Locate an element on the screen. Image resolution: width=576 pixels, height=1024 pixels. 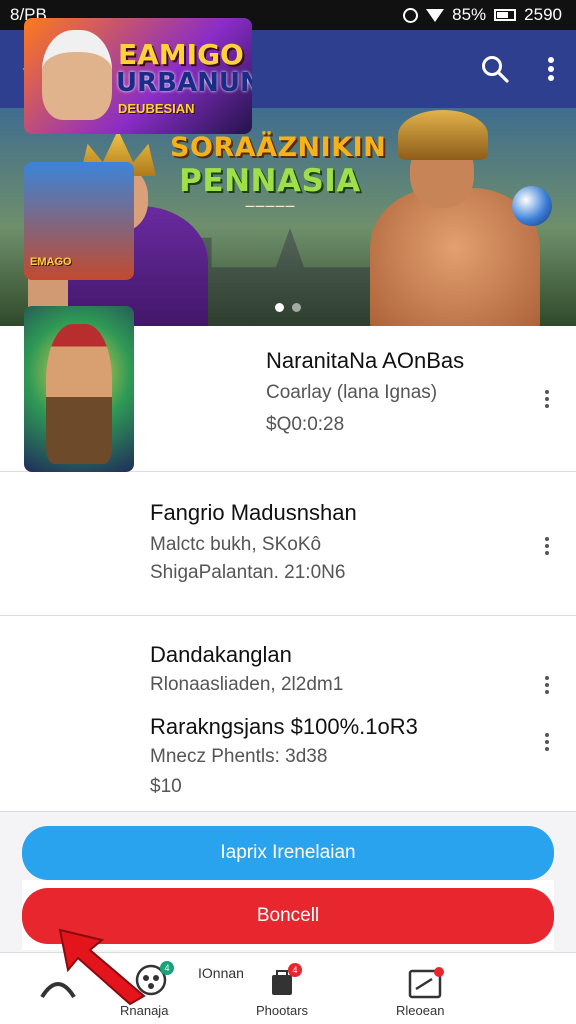
nav-tab-header: IOnnan is located at coordinates (221, 973).